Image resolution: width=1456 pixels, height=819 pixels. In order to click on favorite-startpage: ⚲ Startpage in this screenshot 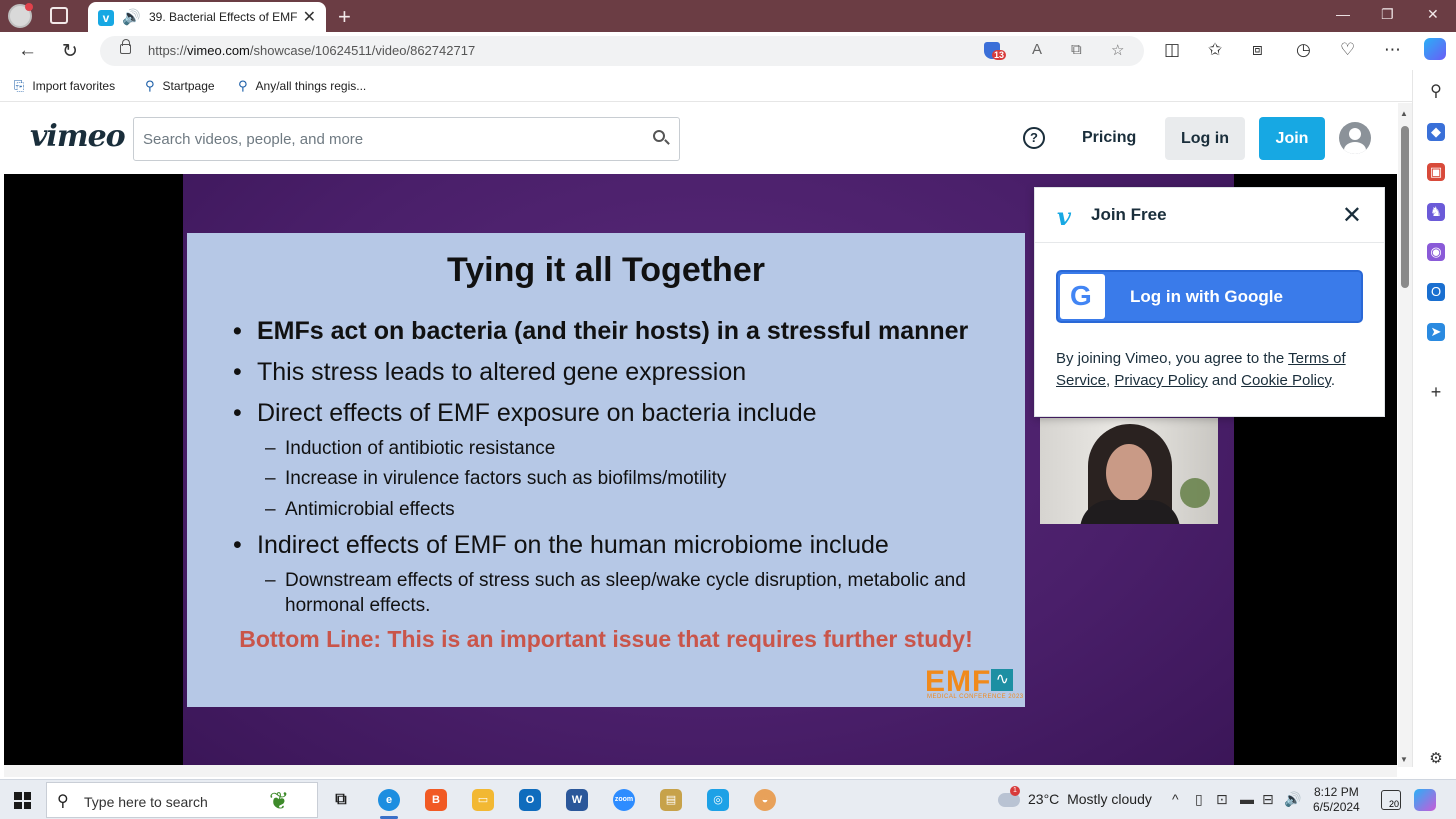, I will do `click(180, 86)`.